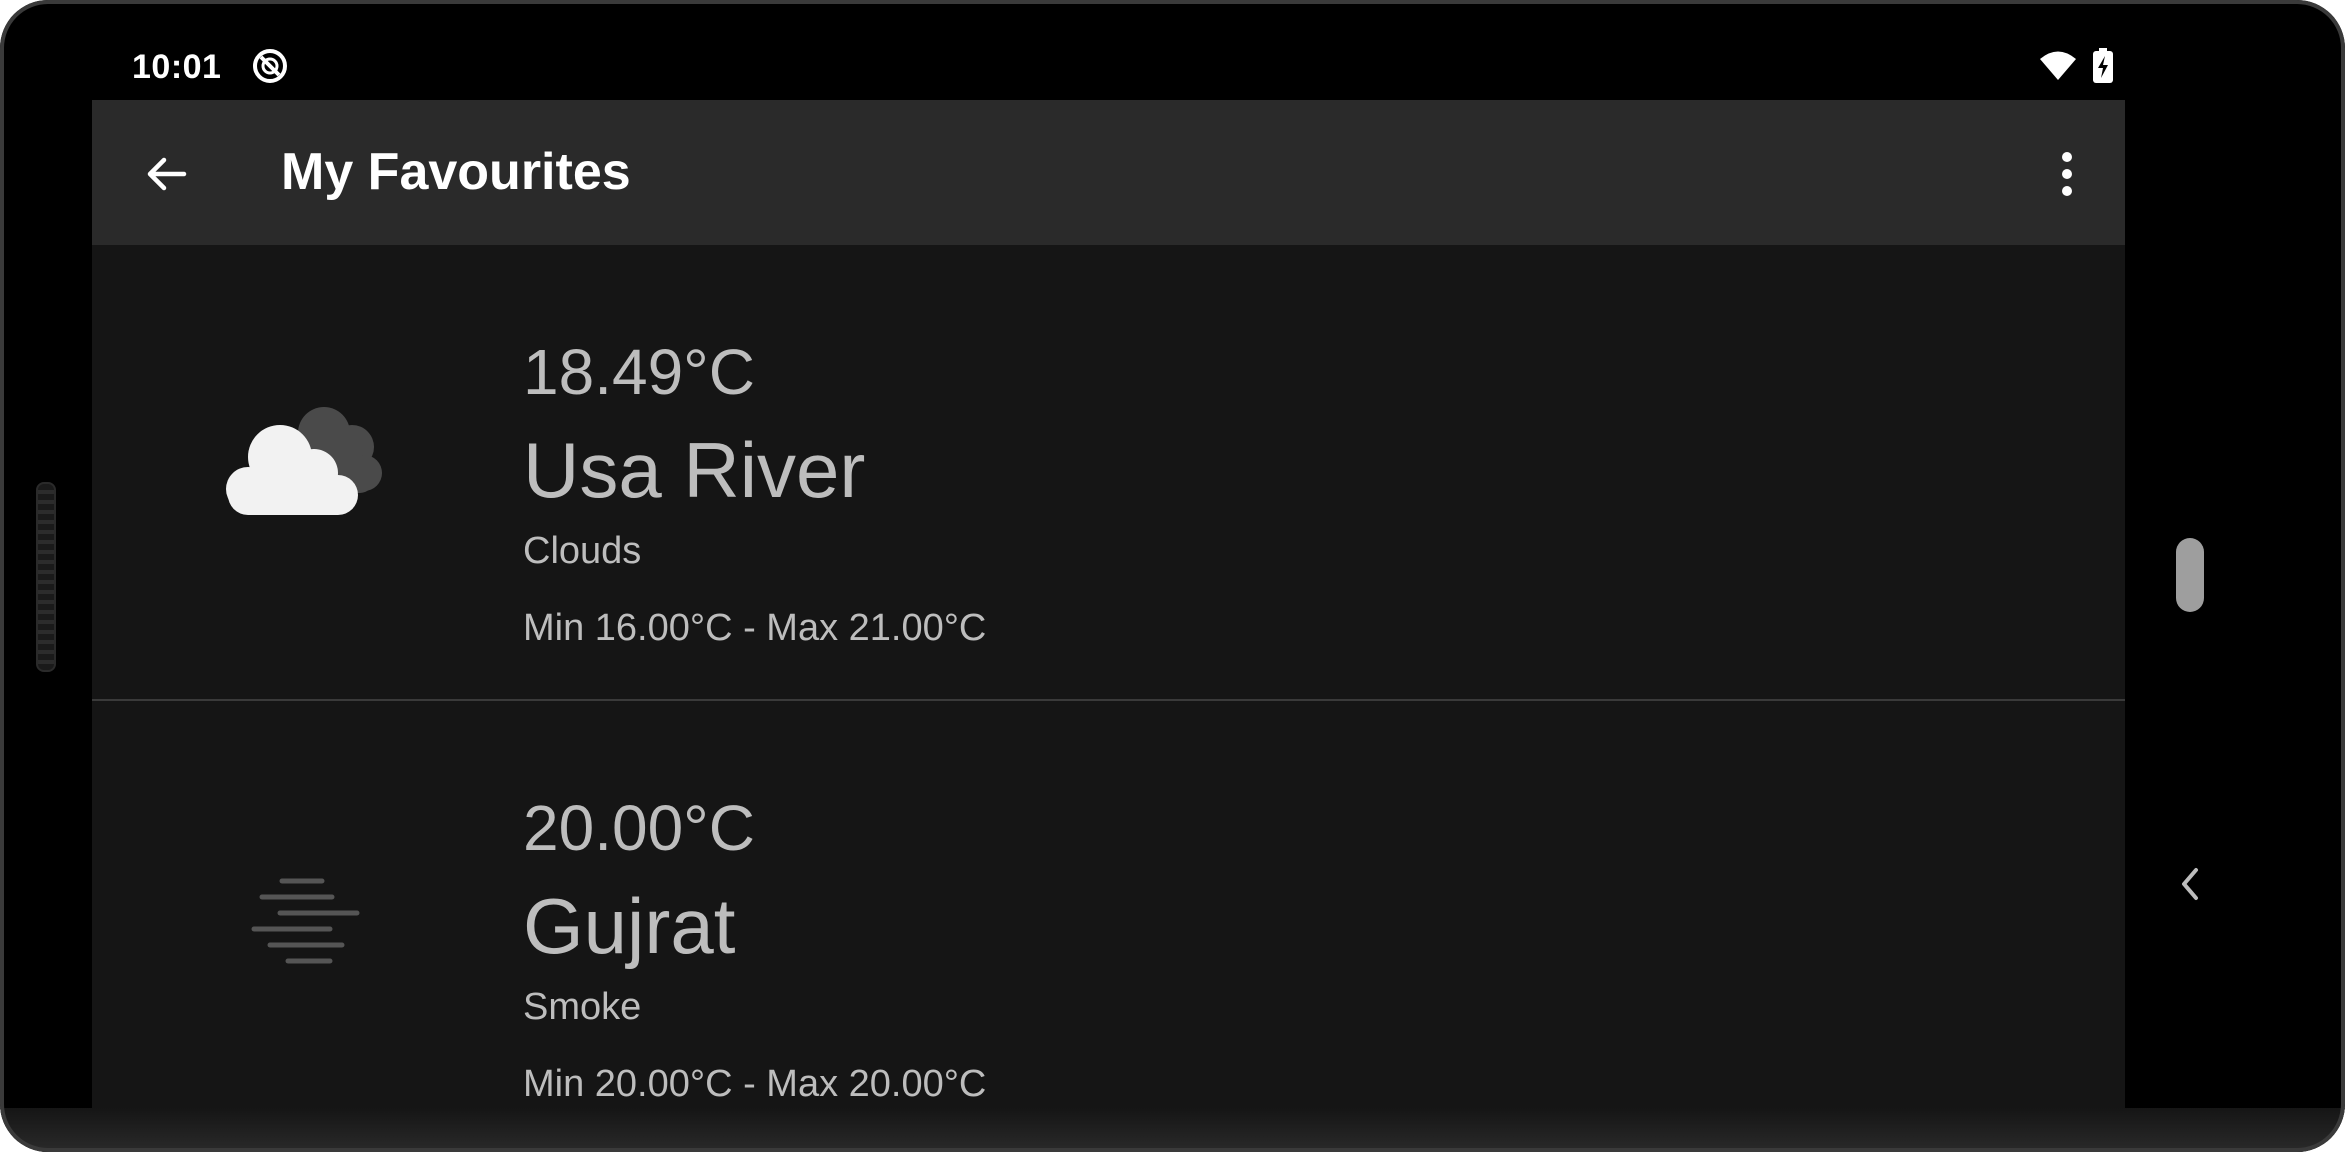 The height and width of the screenshot is (1152, 2345). Describe the element at coordinates (582, 1007) in the screenshot. I see `weather-description: Smoke` at that location.